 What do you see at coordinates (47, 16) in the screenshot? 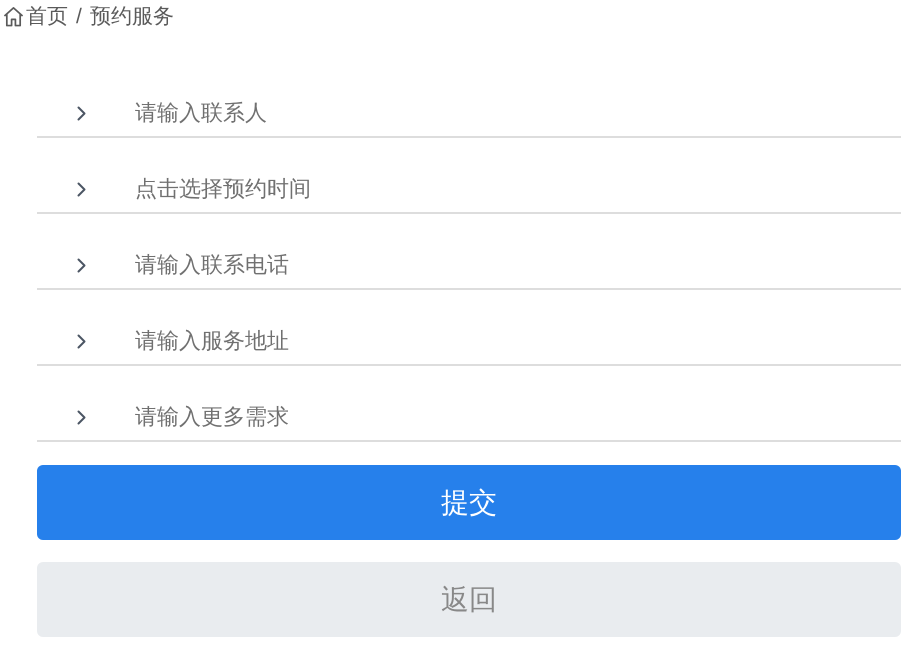
I see `breadcrumb-link: 首页` at bounding box center [47, 16].